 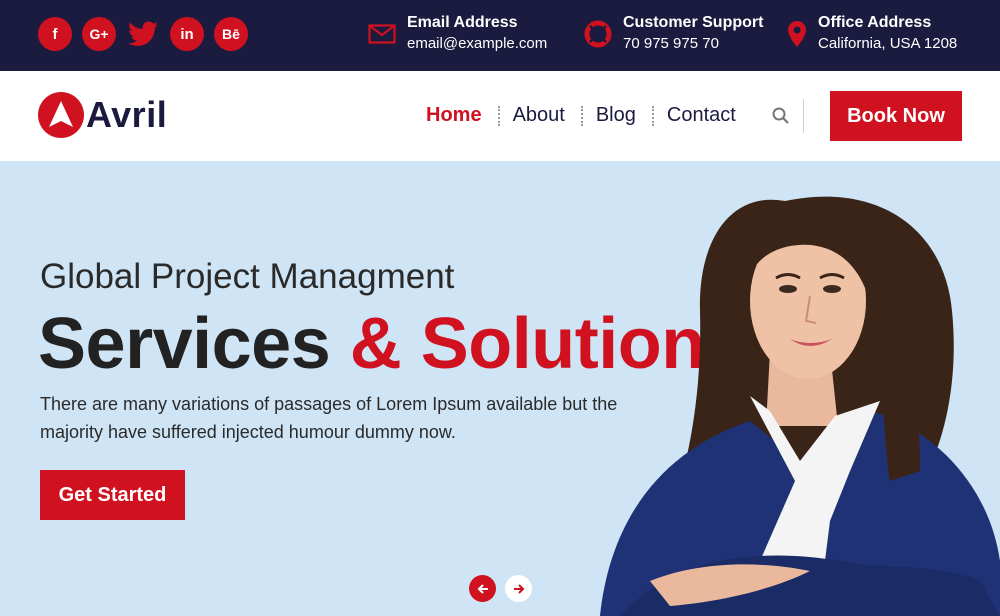 What do you see at coordinates (99, 34) in the screenshot?
I see `google-plus-icon: G+` at bounding box center [99, 34].